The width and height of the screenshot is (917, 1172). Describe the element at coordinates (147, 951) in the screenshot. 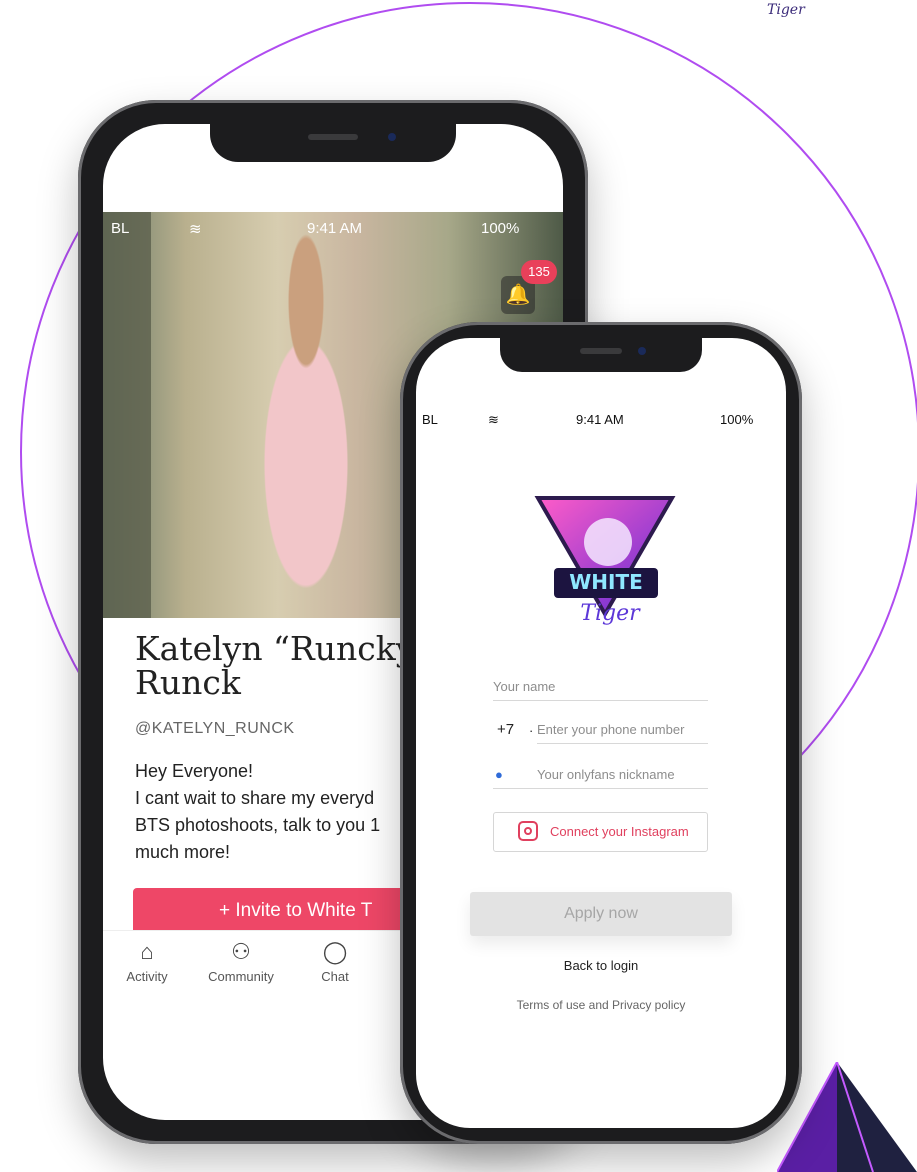

I see `home-icon: ⌂` at that location.